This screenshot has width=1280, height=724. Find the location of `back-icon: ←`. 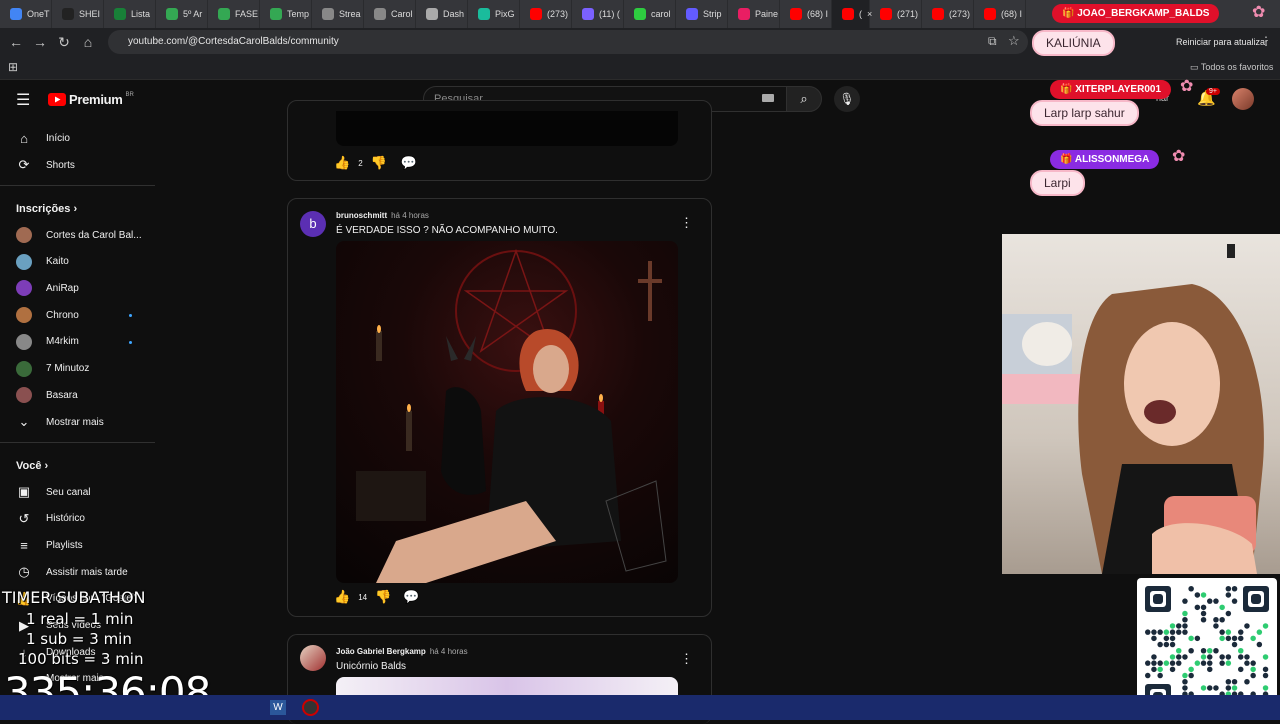

back-icon: ← is located at coordinates (16, 42).